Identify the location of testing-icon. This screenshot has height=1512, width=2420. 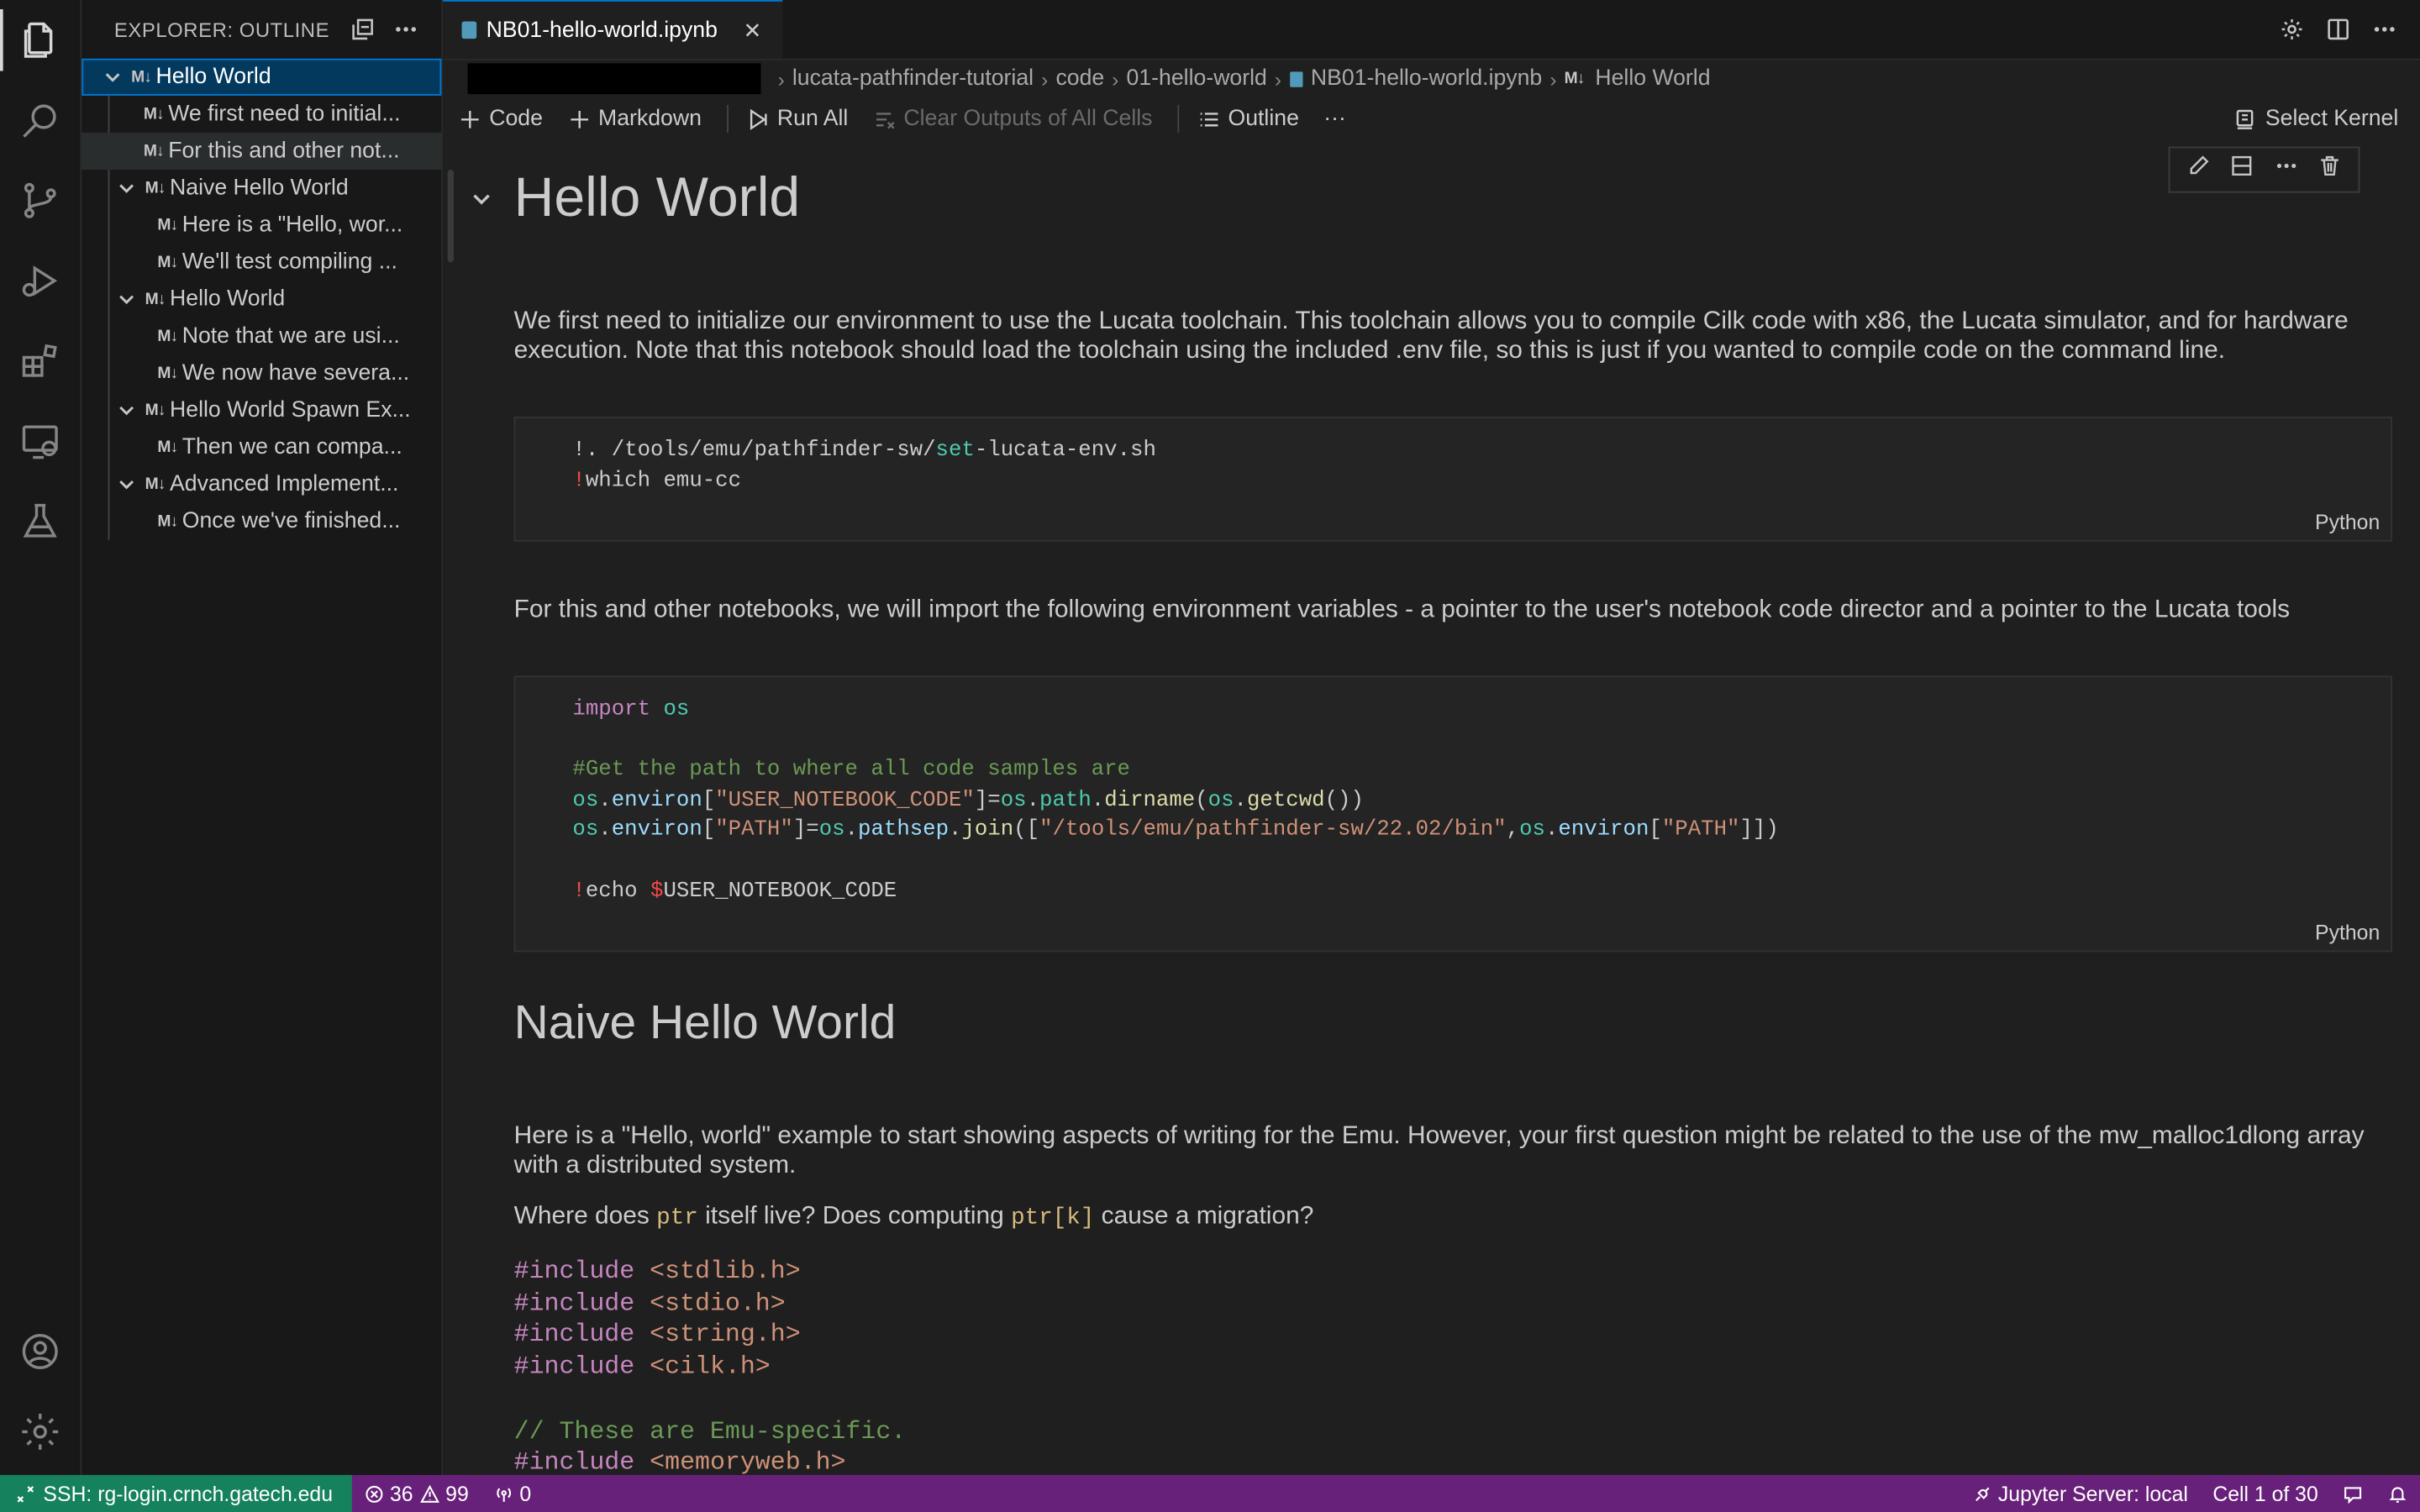
(40, 522).